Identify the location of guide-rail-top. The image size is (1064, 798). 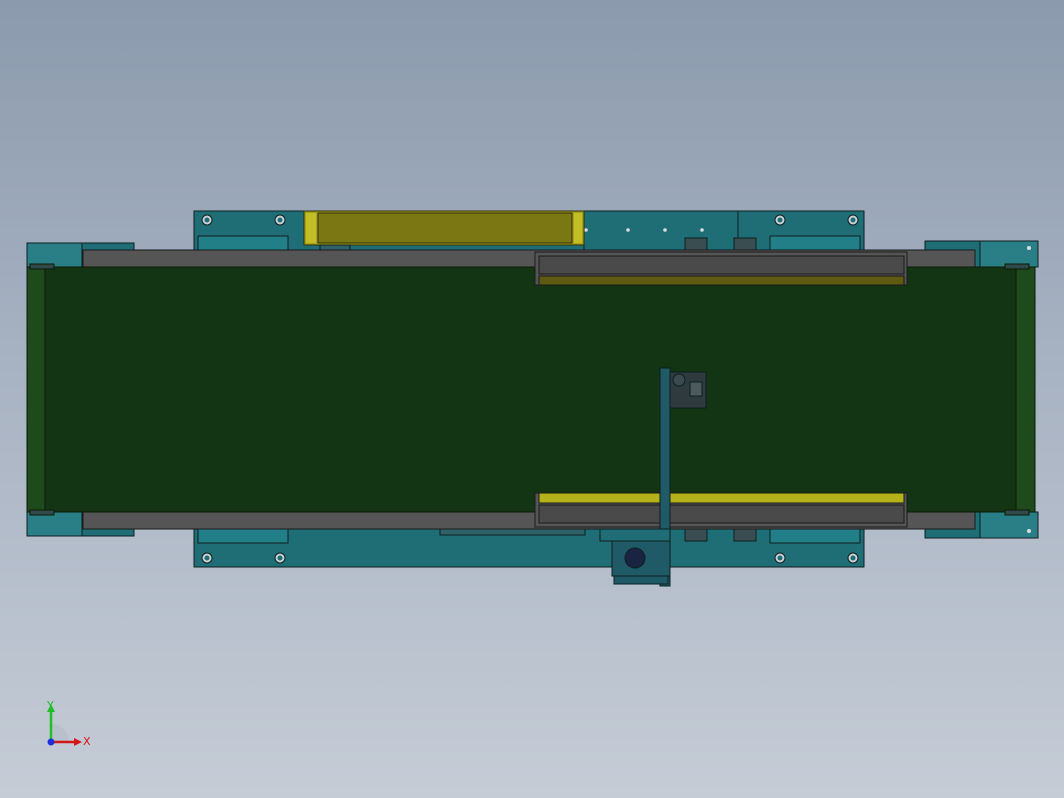
(721, 268).